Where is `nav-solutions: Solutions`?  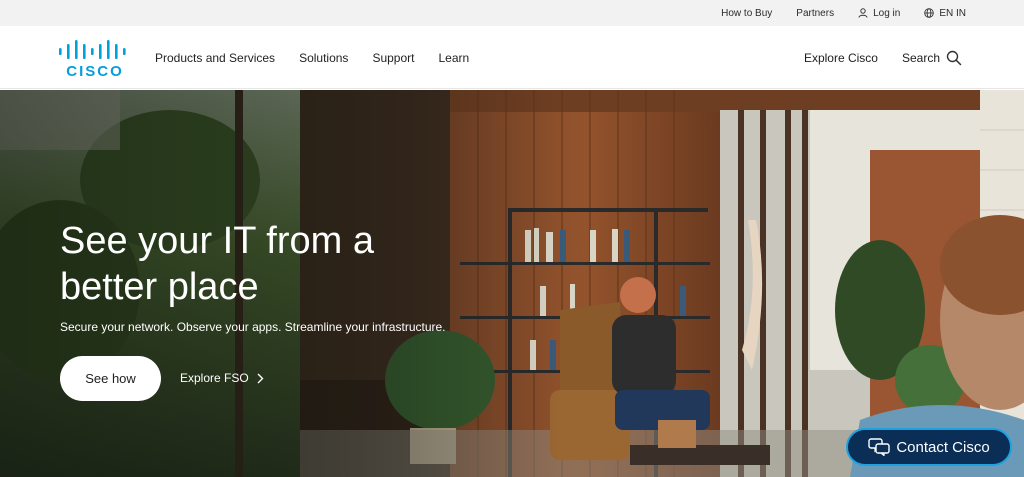
nav-solutions: Solutions is located at coordinates (323, 58).